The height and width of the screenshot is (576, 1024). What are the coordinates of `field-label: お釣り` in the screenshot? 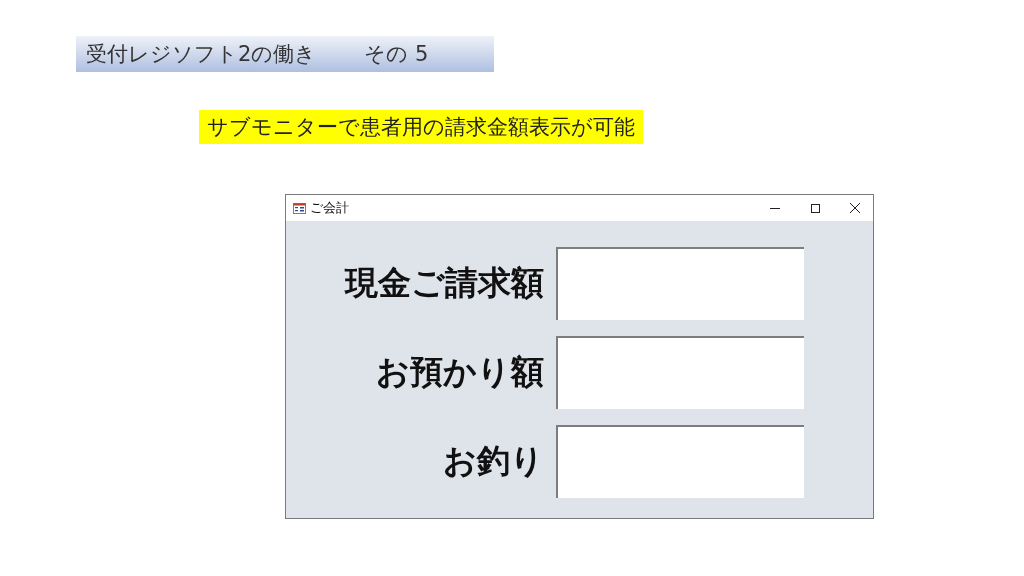 It's located at (493, 461).